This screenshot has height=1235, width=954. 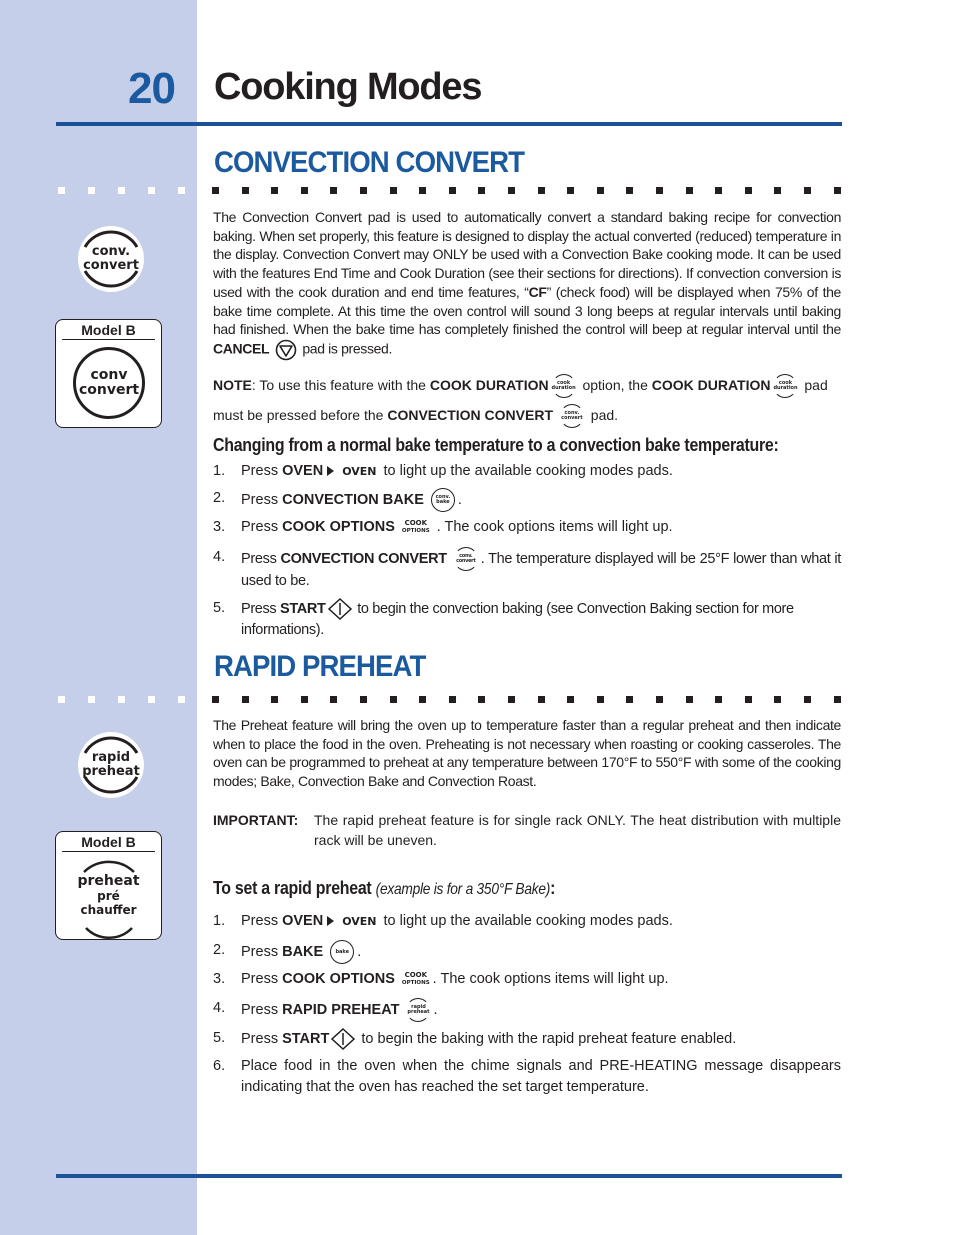 I want to click on page-number: 20, so click(x=152, y=88).